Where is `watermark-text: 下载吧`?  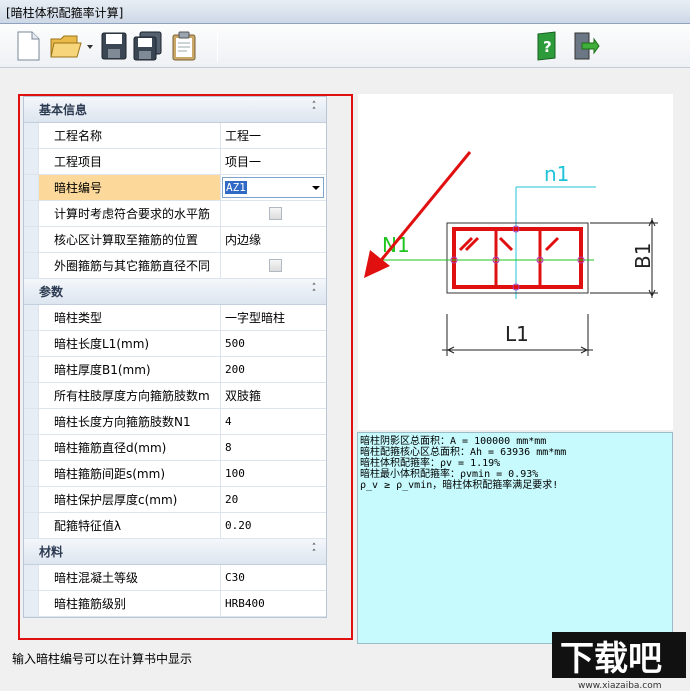
watermark-text: 下载吧 is located at coordinates (611, 659).